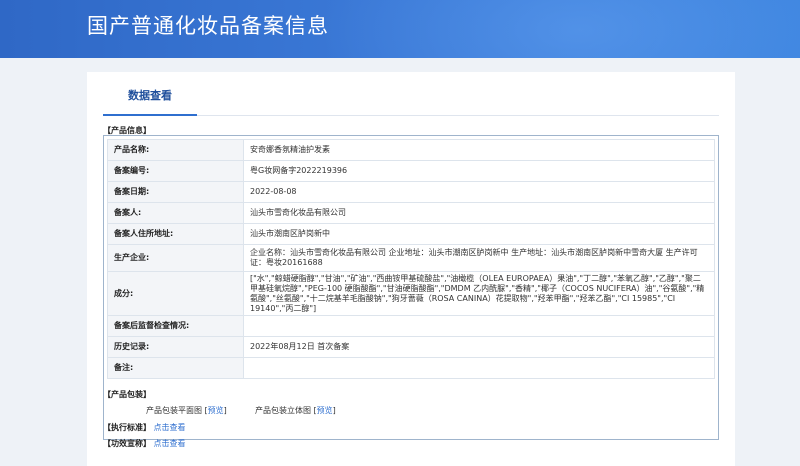 Image resolution: width=800 pixels, height=466 pixels. What do you see at coordinates (479, 213) in the screenshot?
I see `registrant-value: 汕头市雪奇化妆品有限公司` at bounding box center [479, 213].